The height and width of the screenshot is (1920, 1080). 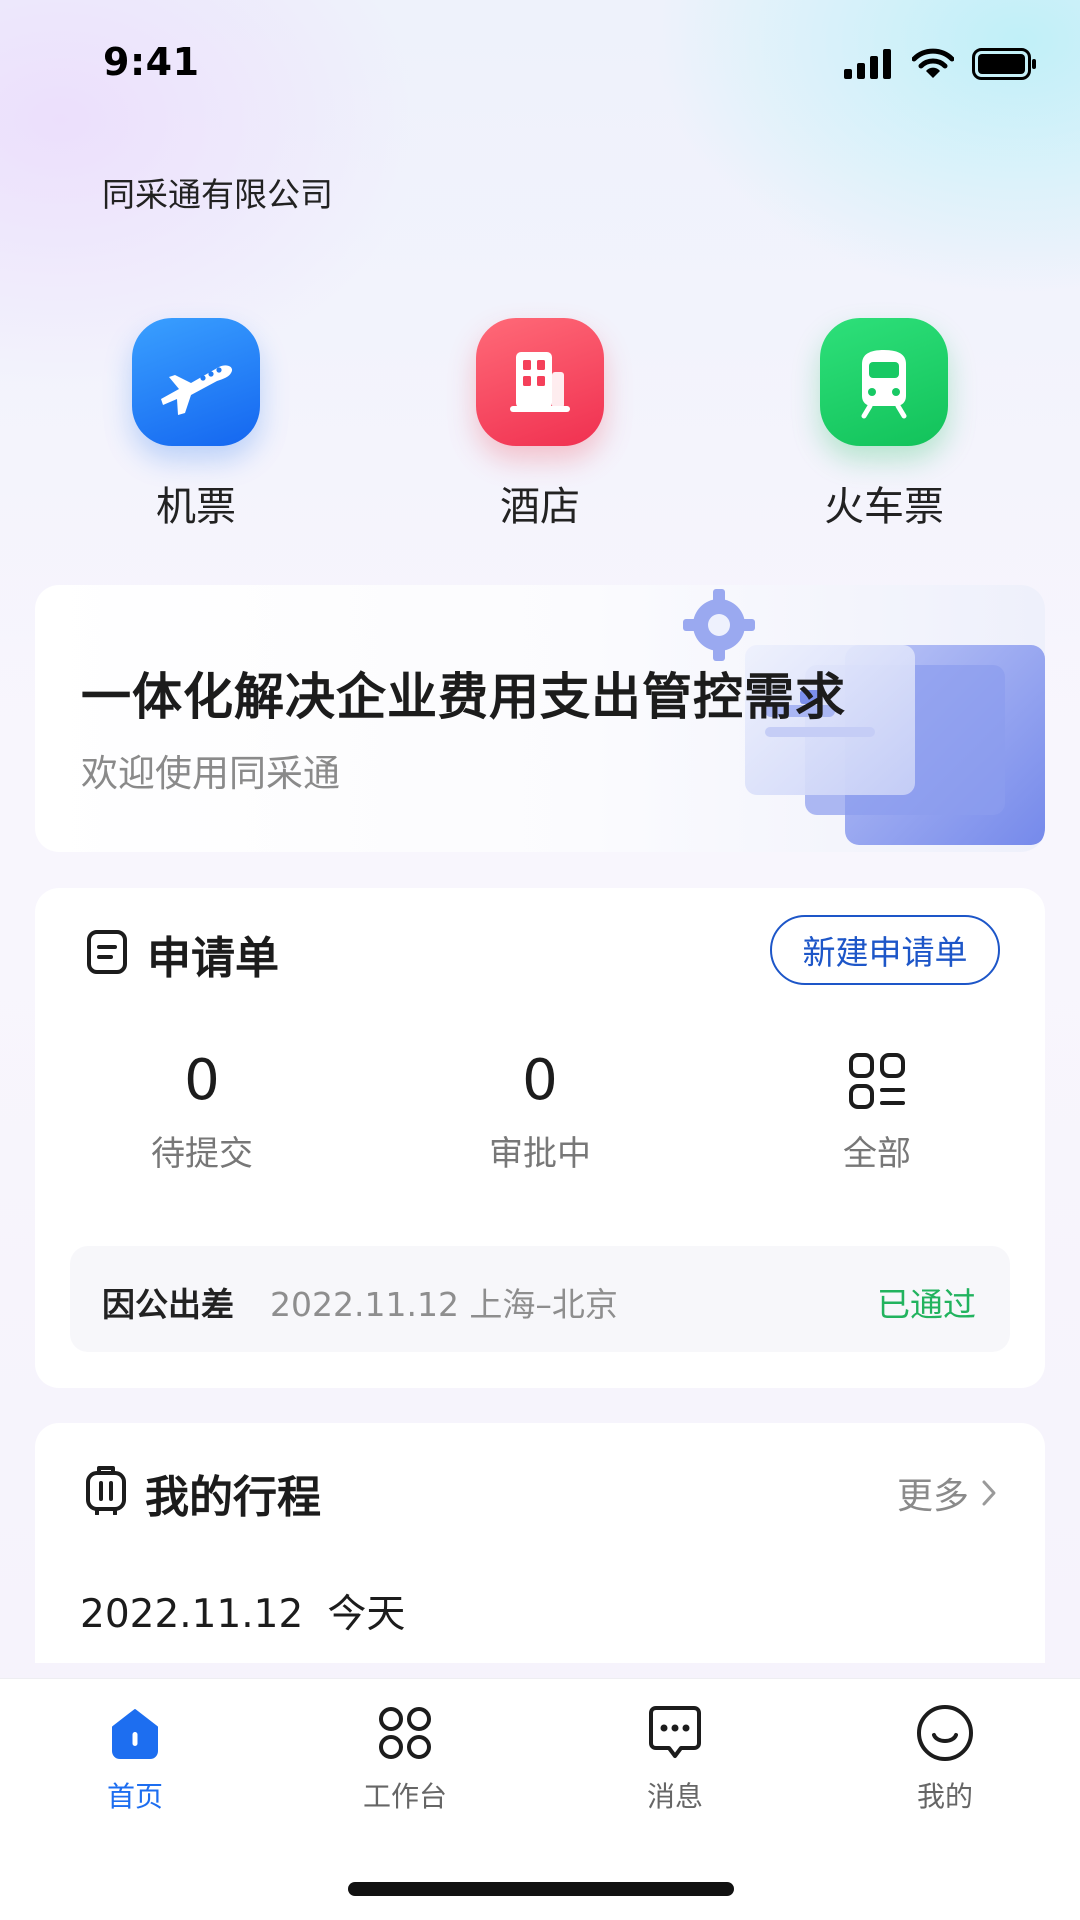 I want to click on status-bar: 9:41, so click(x=540, y=65).